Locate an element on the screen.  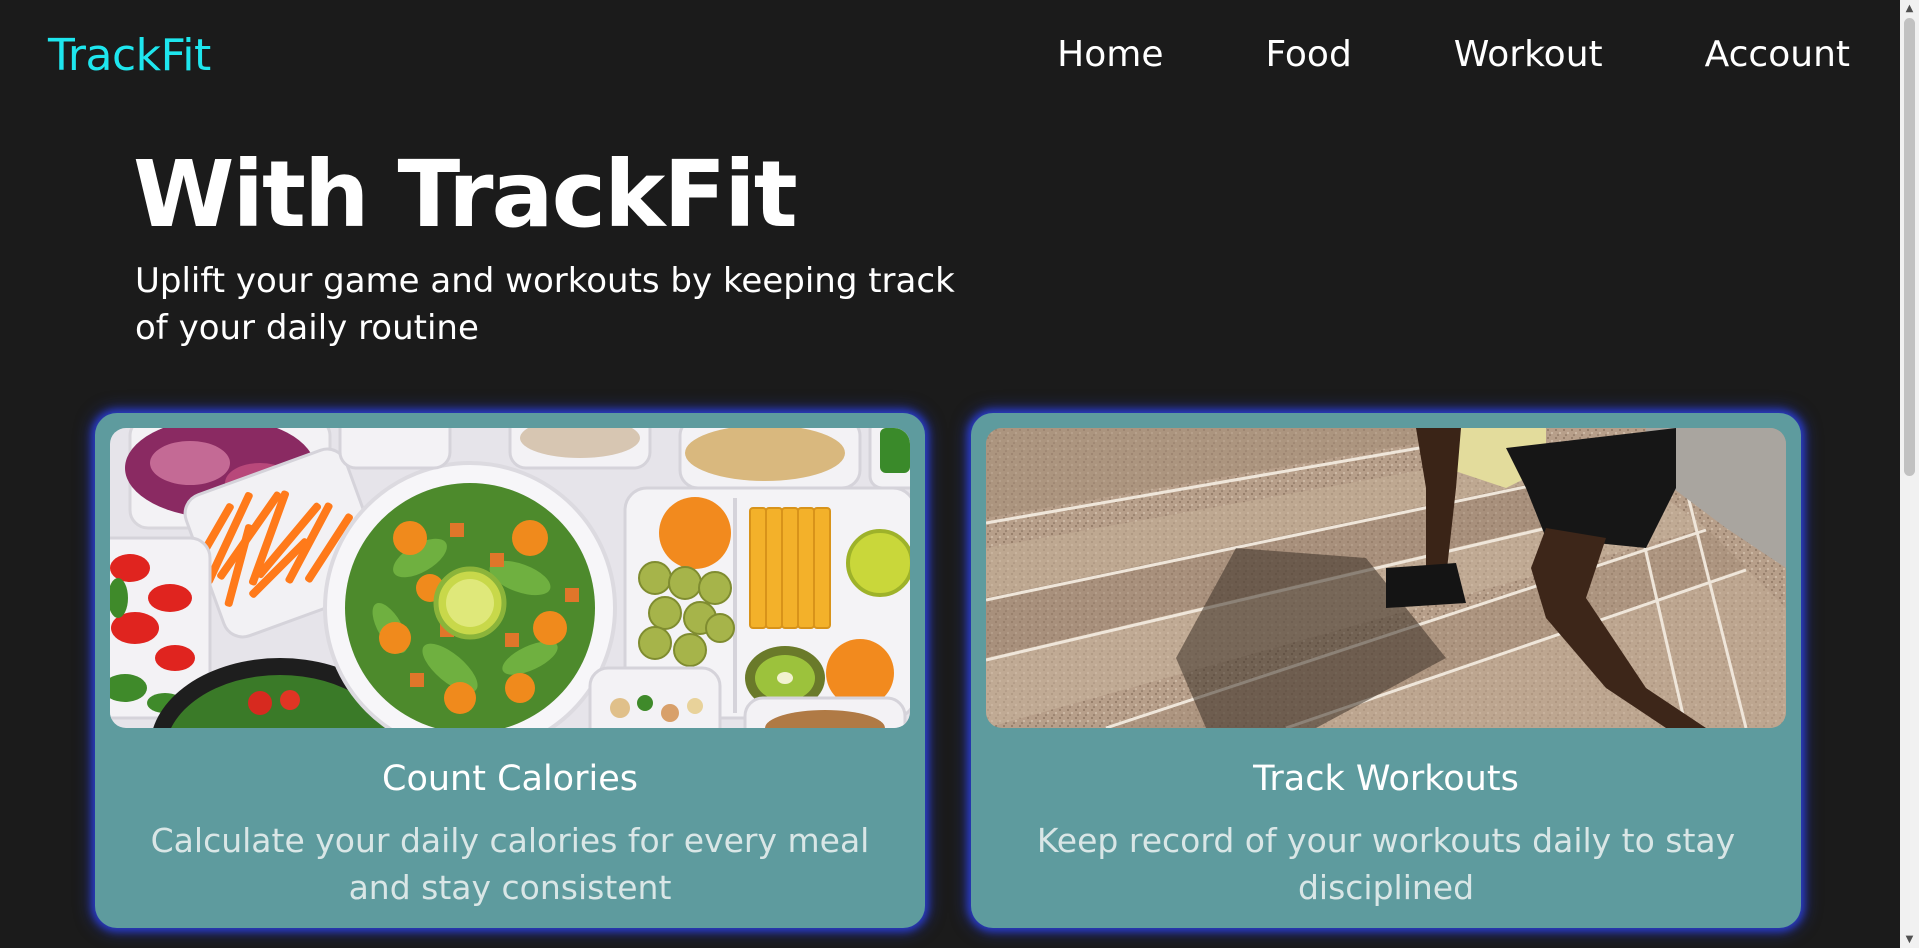
meal-prep-image is located at coordinates (510, 578).